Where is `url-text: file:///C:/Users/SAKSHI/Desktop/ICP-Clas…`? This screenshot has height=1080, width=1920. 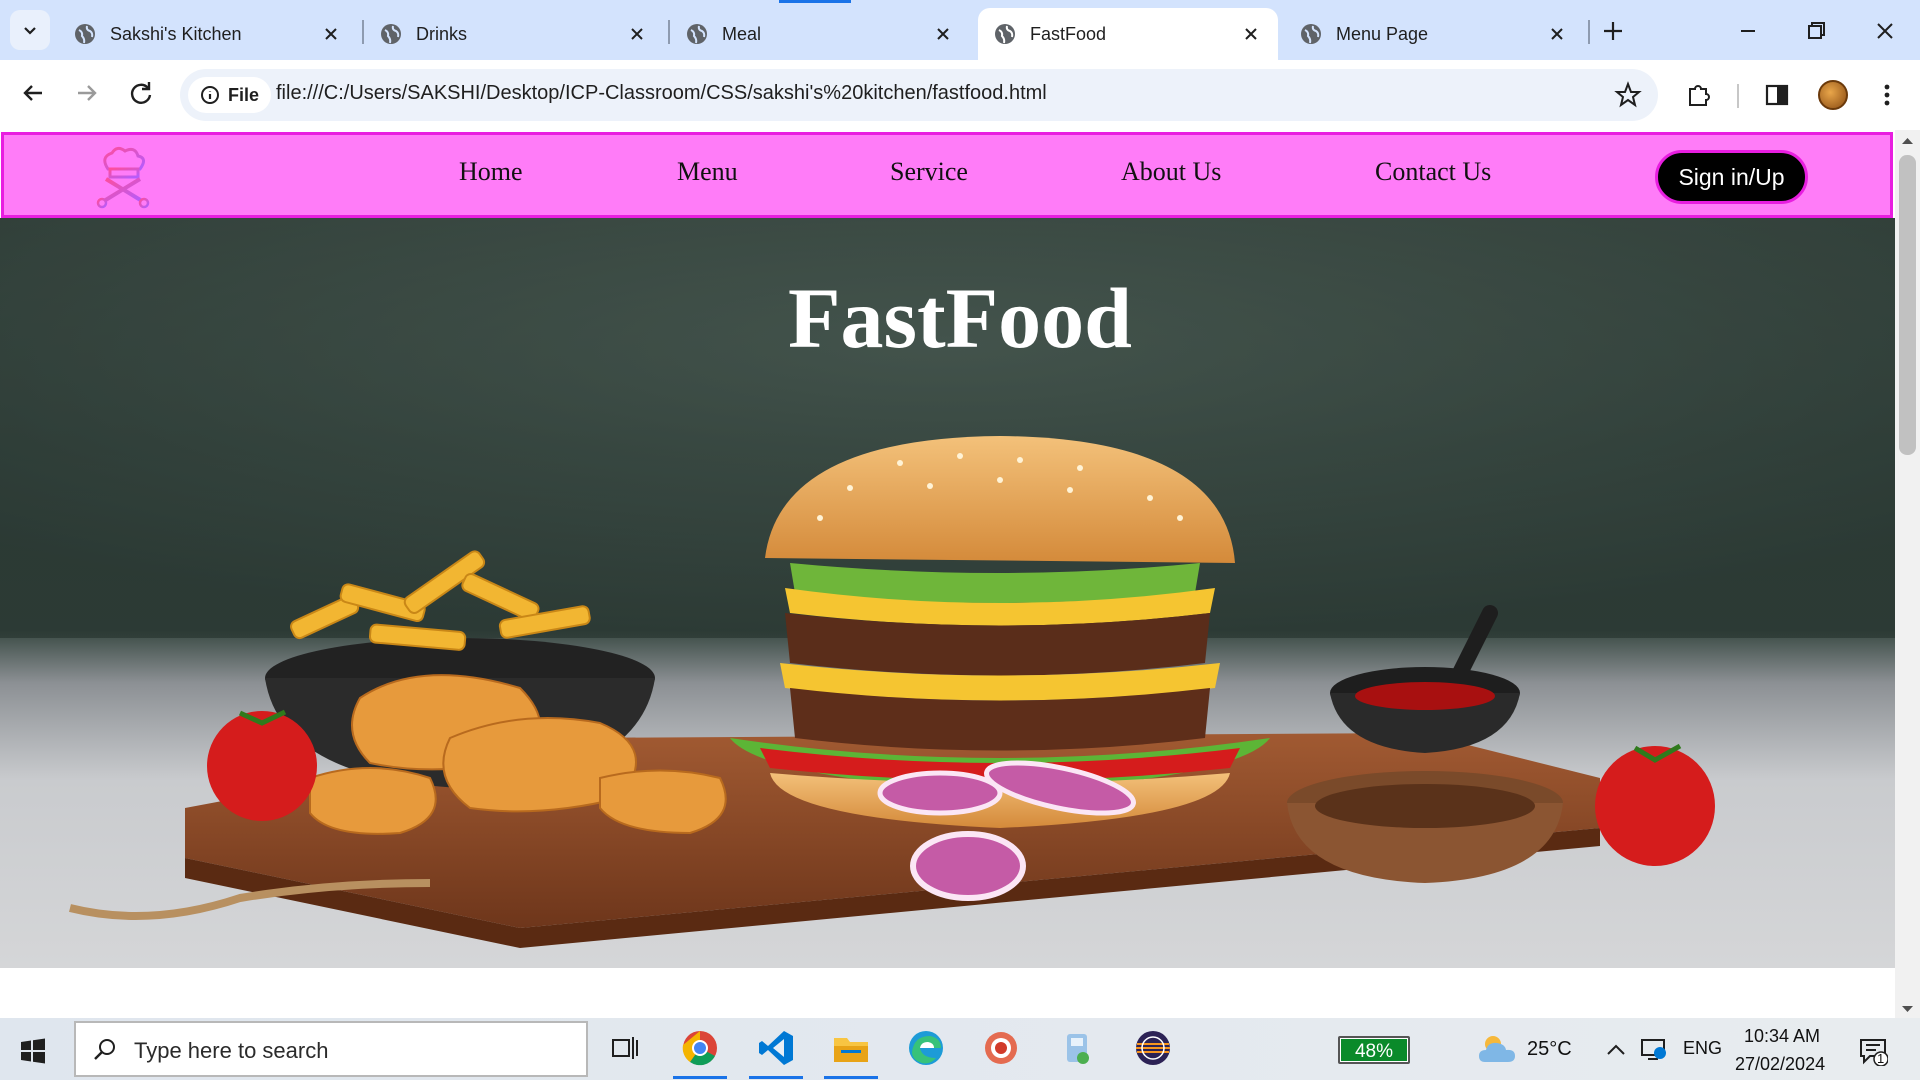
url-text: file:///C:/Users/SAKSHI/Desktop/ICP-Clas… is located at coordinates (661, 93).